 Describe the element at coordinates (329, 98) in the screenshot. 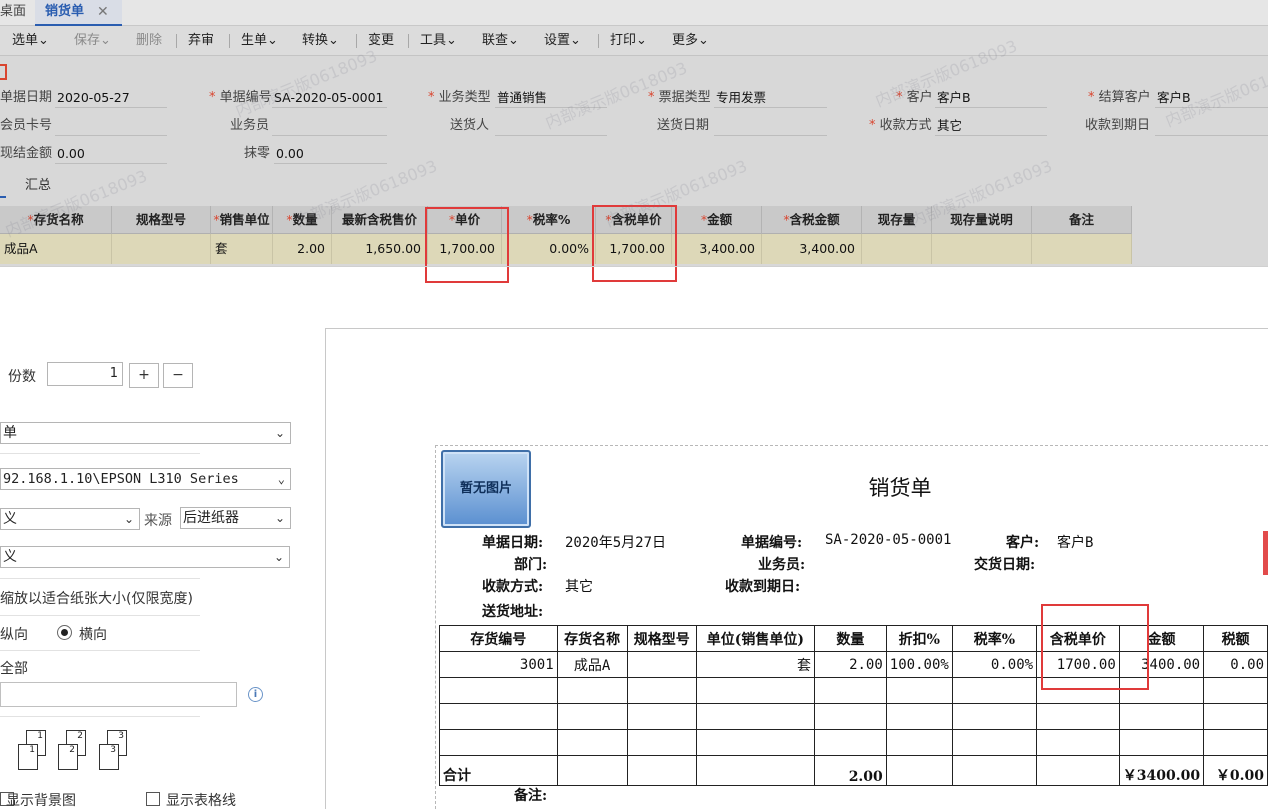

I see `number-field: SA-2020-05-0001` at that location.